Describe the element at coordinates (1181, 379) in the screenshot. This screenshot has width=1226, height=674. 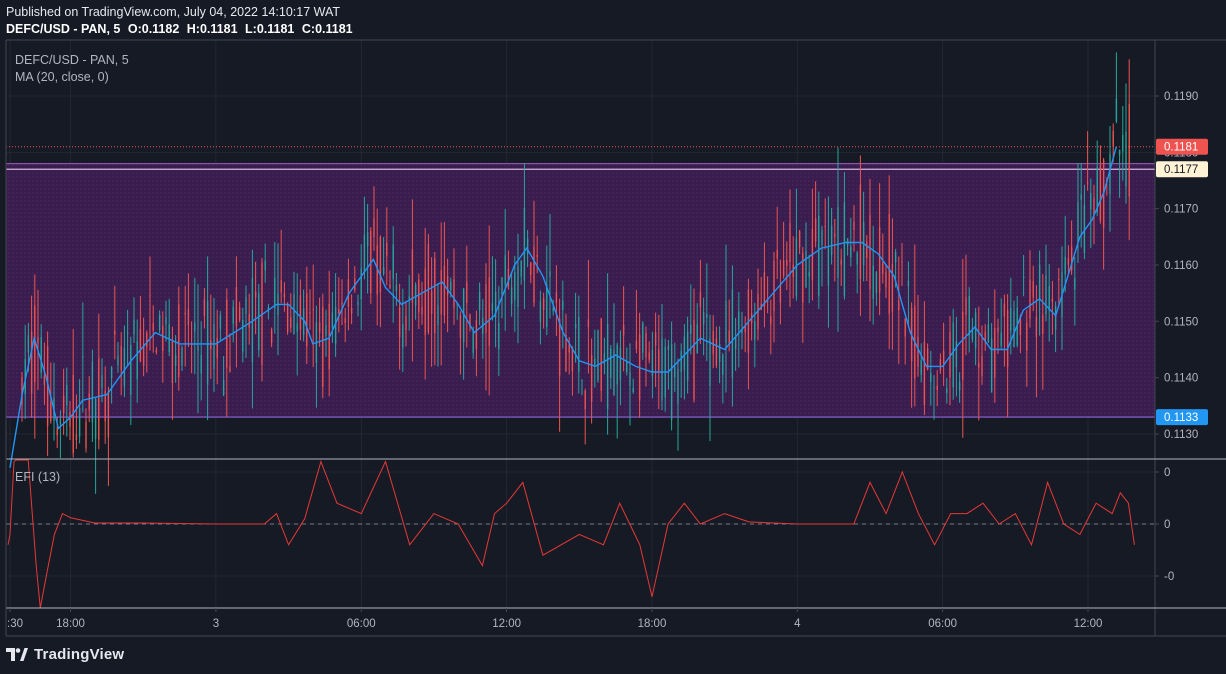
I see `price-tick-label: 0.1140` at that location.